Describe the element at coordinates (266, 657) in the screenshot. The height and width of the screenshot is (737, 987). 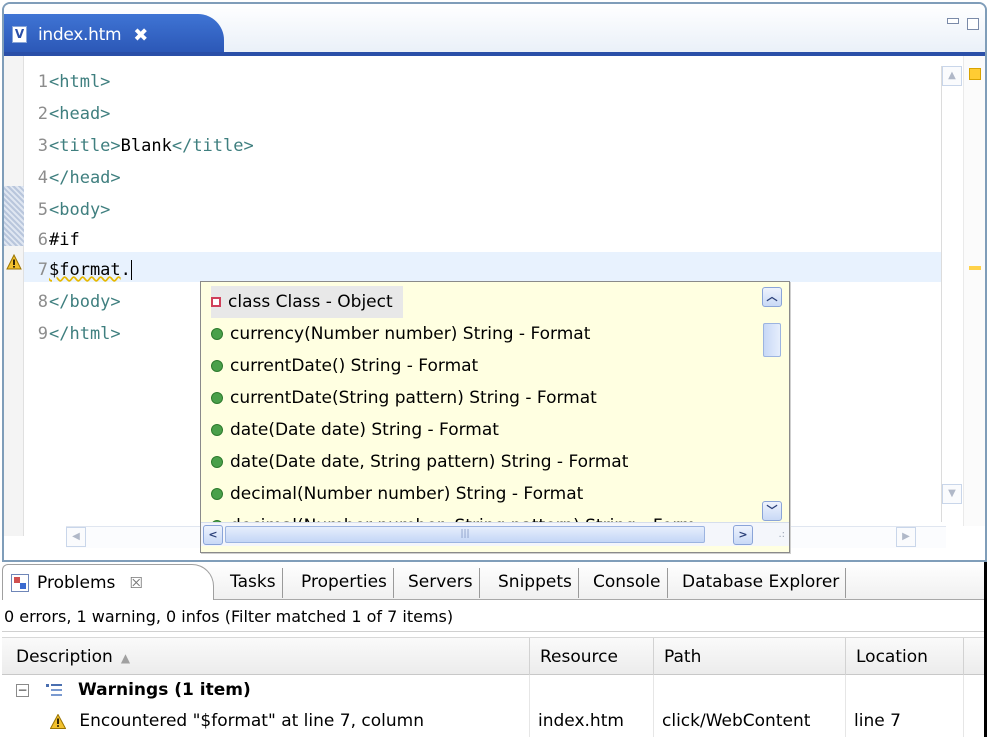
I see `column-description: Description ▲` at that location.